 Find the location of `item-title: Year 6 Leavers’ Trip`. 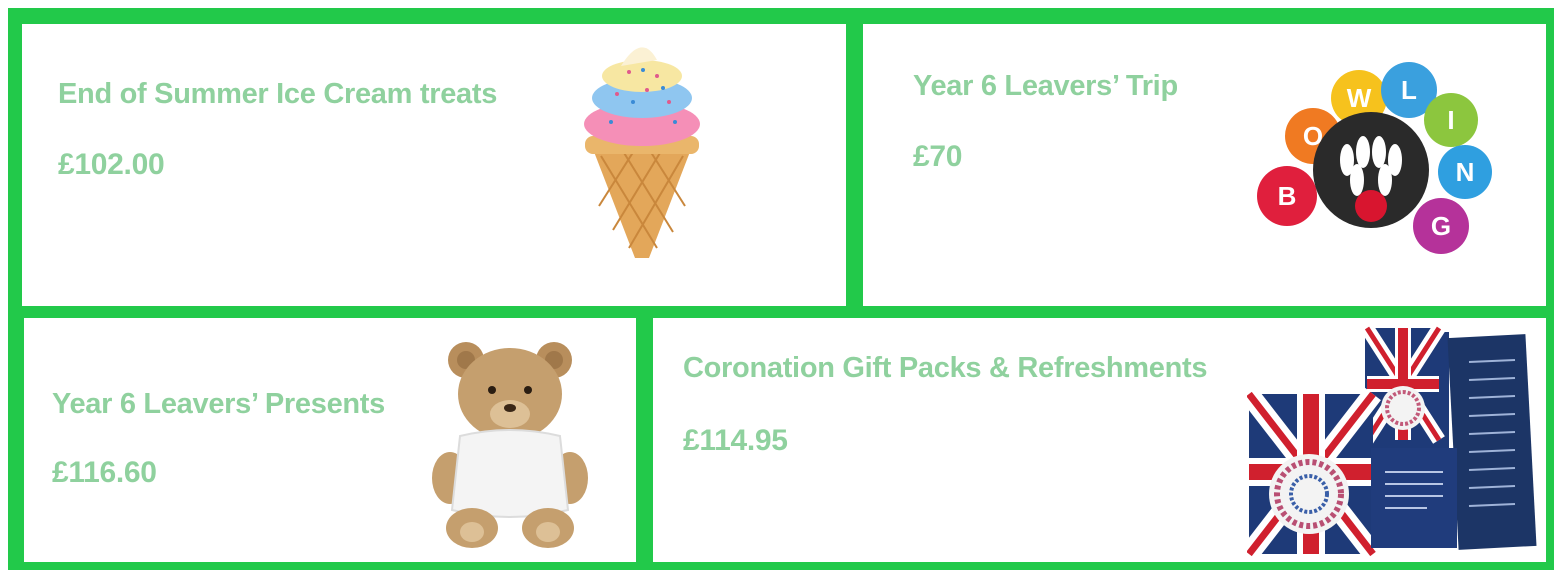

item-title: Year 6 Leavers’ Trip is located at coordinates (1045, 86).